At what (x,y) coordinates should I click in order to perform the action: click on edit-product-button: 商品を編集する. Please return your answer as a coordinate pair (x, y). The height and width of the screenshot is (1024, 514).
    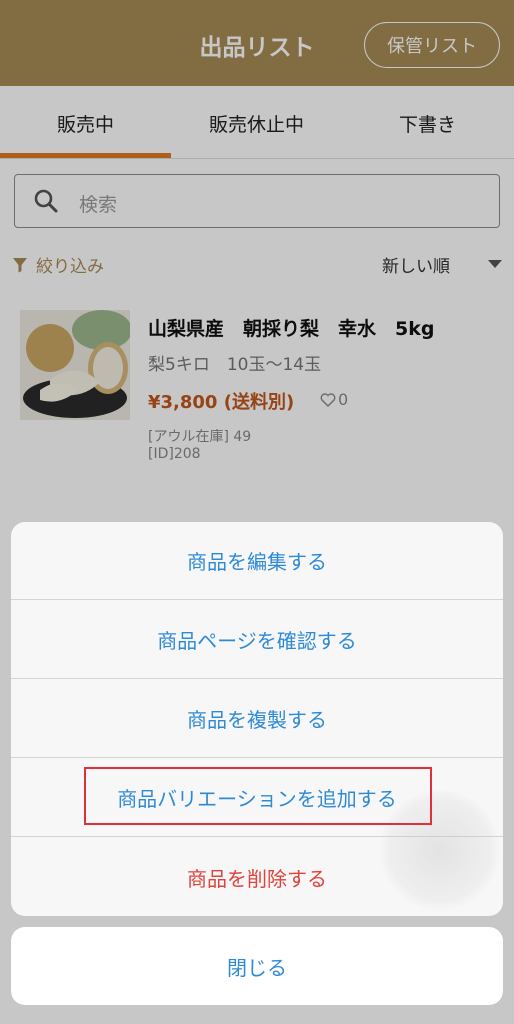
    Looking at the image, I should click on (257, 561).